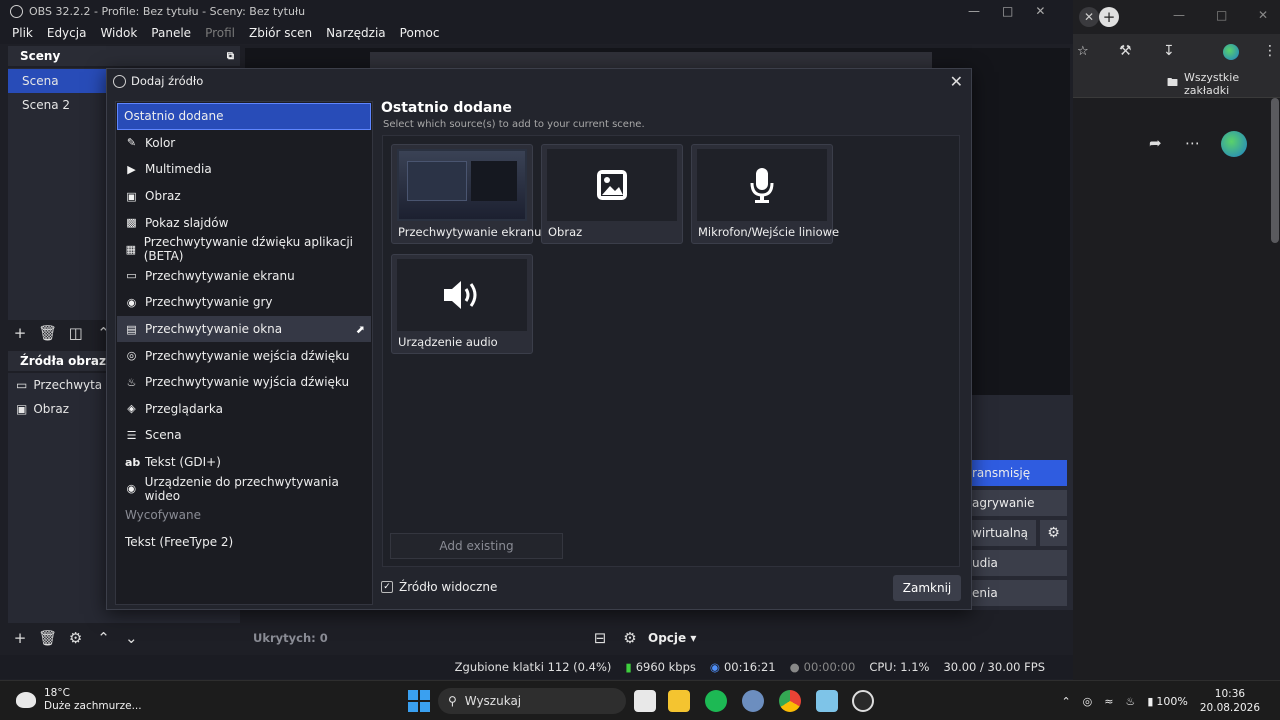  I want to click on spotify-icon, so click(716, 701).